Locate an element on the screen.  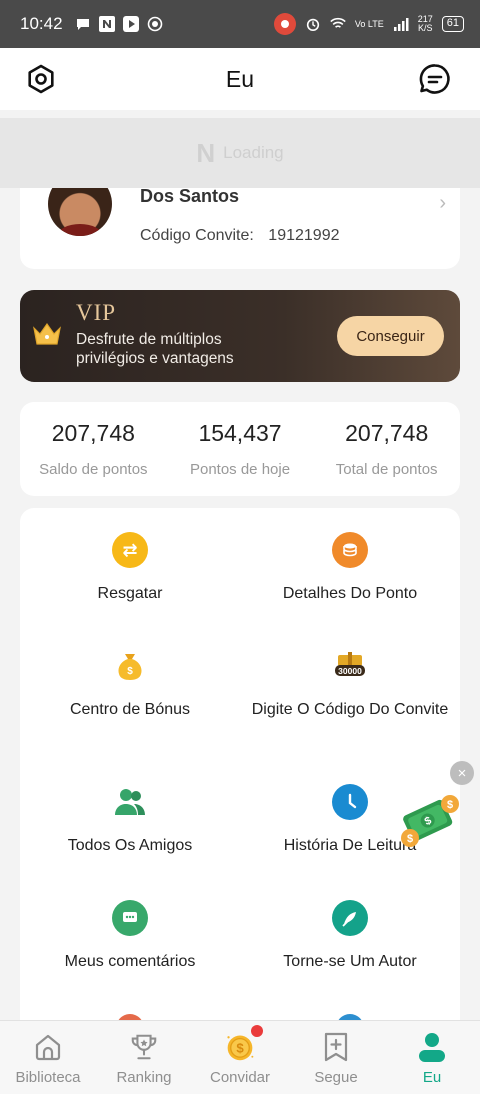
comment-icon is located at coordinates (130, 918).